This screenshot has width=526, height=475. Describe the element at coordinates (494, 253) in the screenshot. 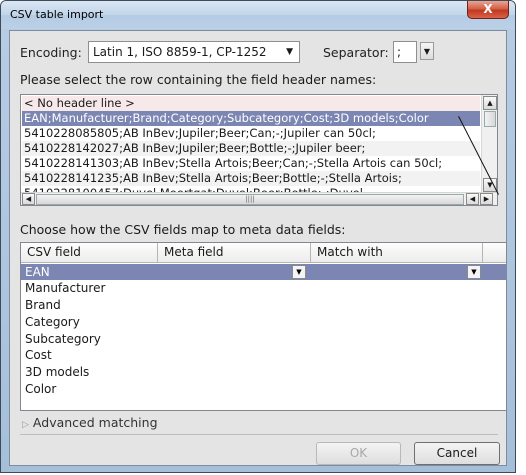

I see `column-header-extra` at that location.